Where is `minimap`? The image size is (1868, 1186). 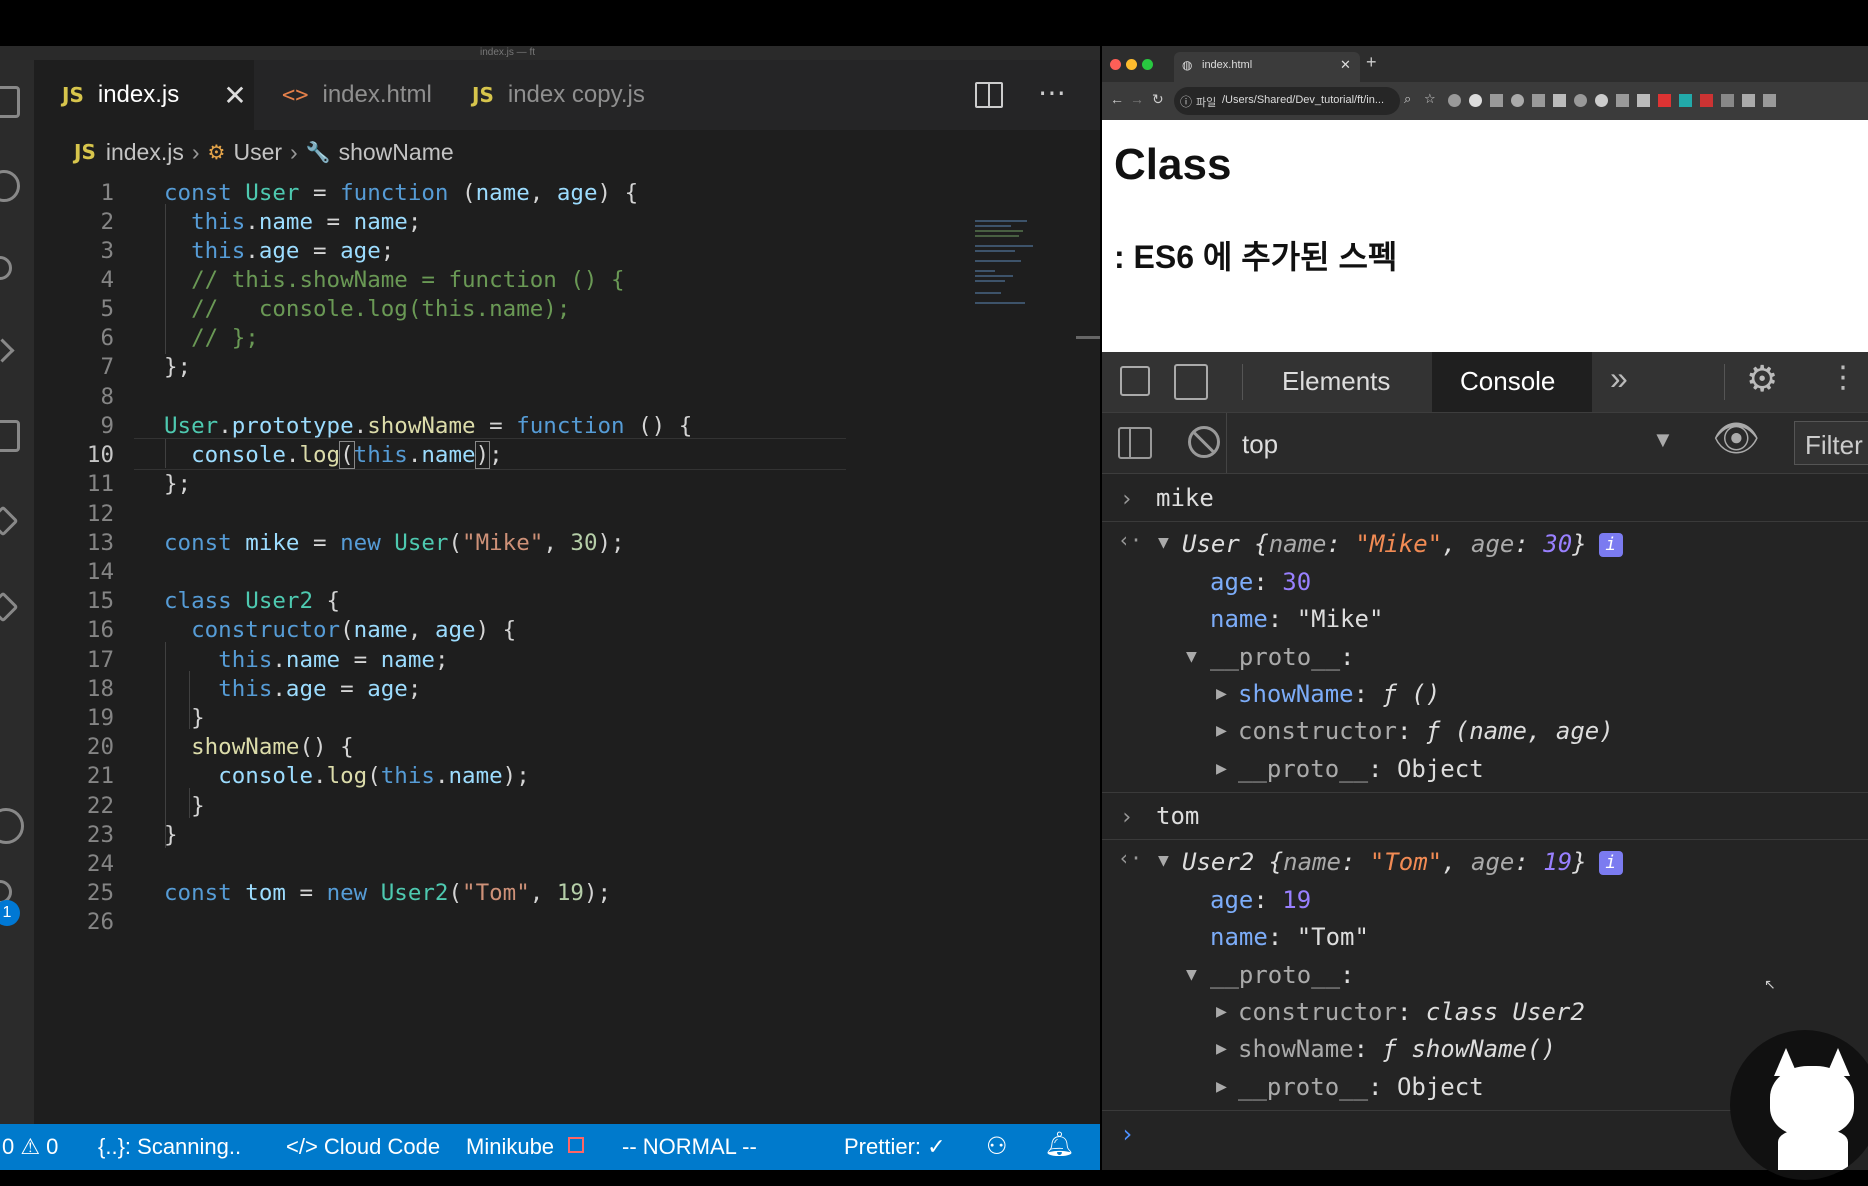
minimap is located at coordinates (1025, 265).